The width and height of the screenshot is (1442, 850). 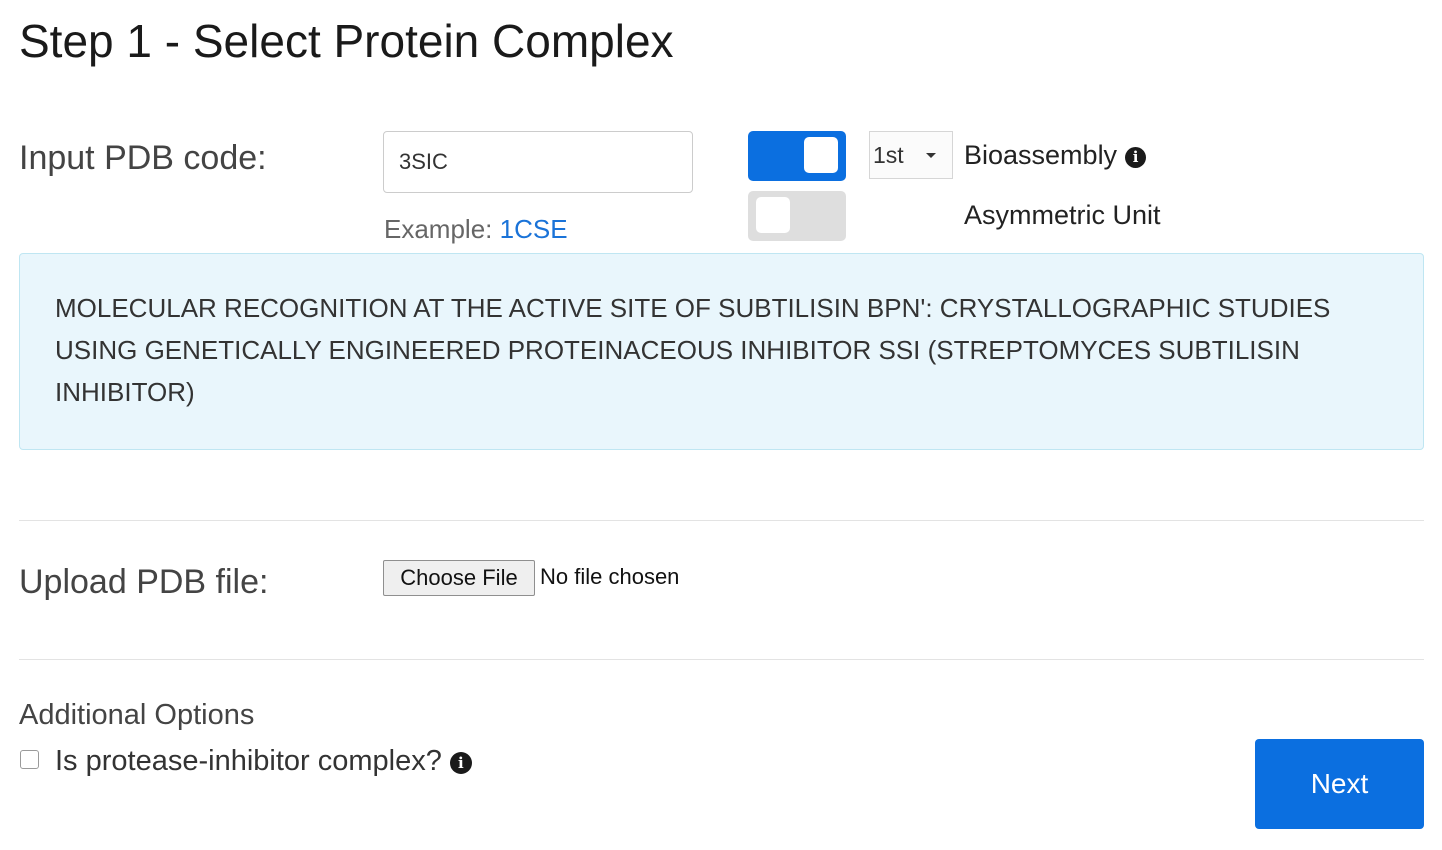 I want to click on next-button: Next, so click(x=1339, y=784).